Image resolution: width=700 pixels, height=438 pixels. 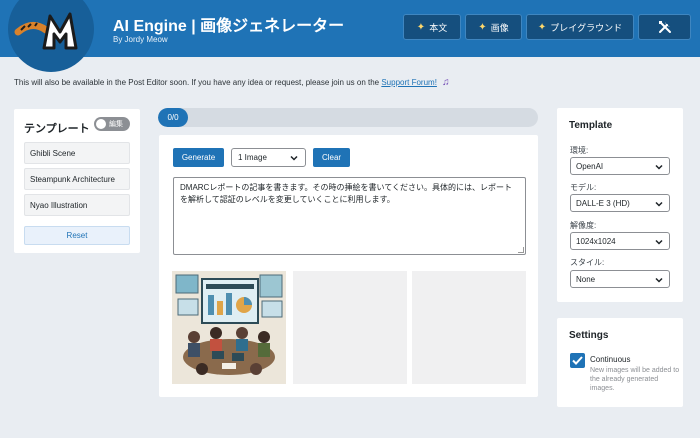 What do you see at coordinates (587, 262) in the screenshot?
I see `style-label: スタイル:` at bounding box center [587, 262].